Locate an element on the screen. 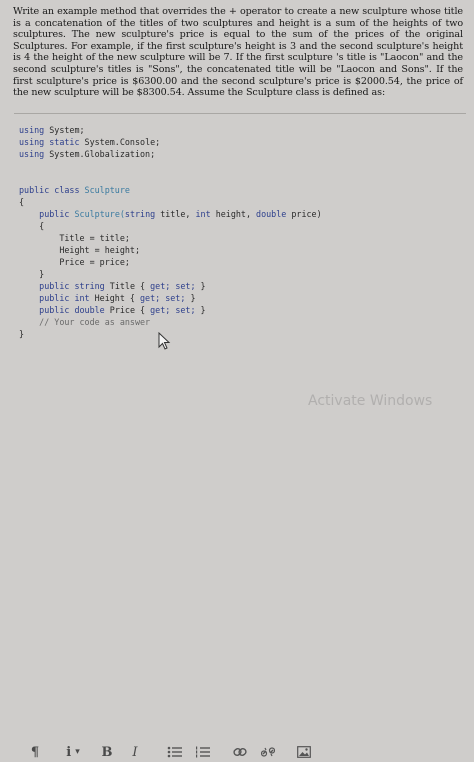  code-class-name: Sculpture( is located at coordinates (97, 214).